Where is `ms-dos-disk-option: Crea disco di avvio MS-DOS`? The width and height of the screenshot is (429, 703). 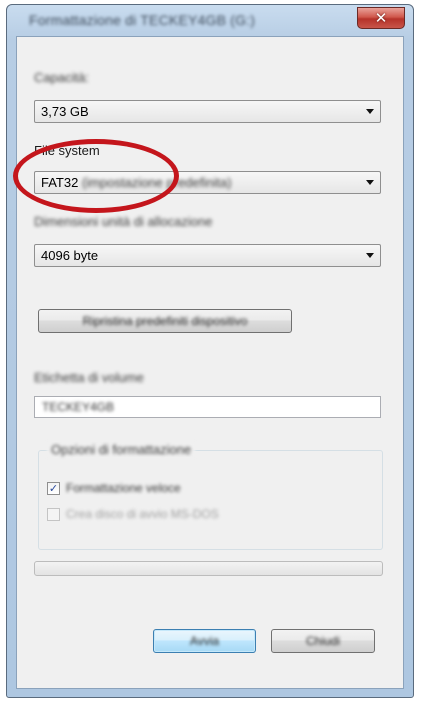
ms-dos-disk-option: Crea disco di avvio MS-DOS is located at coordinates (133, 514).